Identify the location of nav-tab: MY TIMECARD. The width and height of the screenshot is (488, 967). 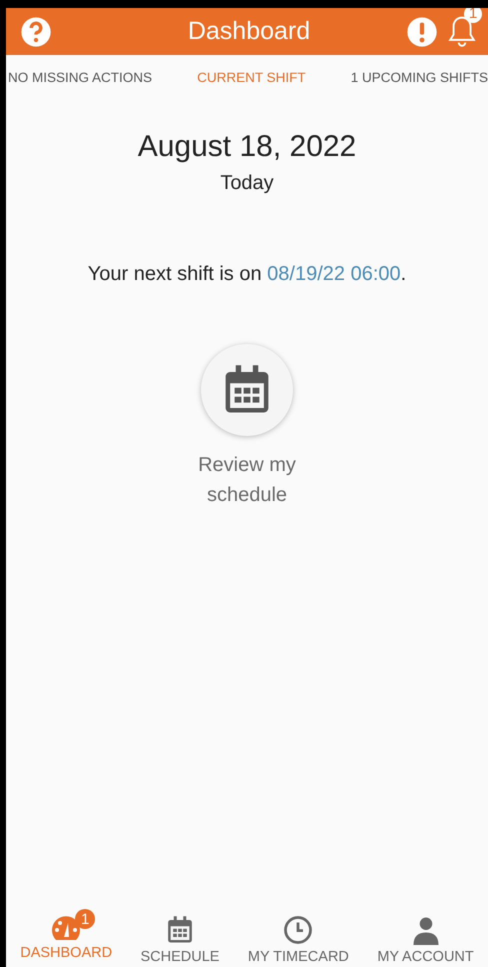
(298, 936).